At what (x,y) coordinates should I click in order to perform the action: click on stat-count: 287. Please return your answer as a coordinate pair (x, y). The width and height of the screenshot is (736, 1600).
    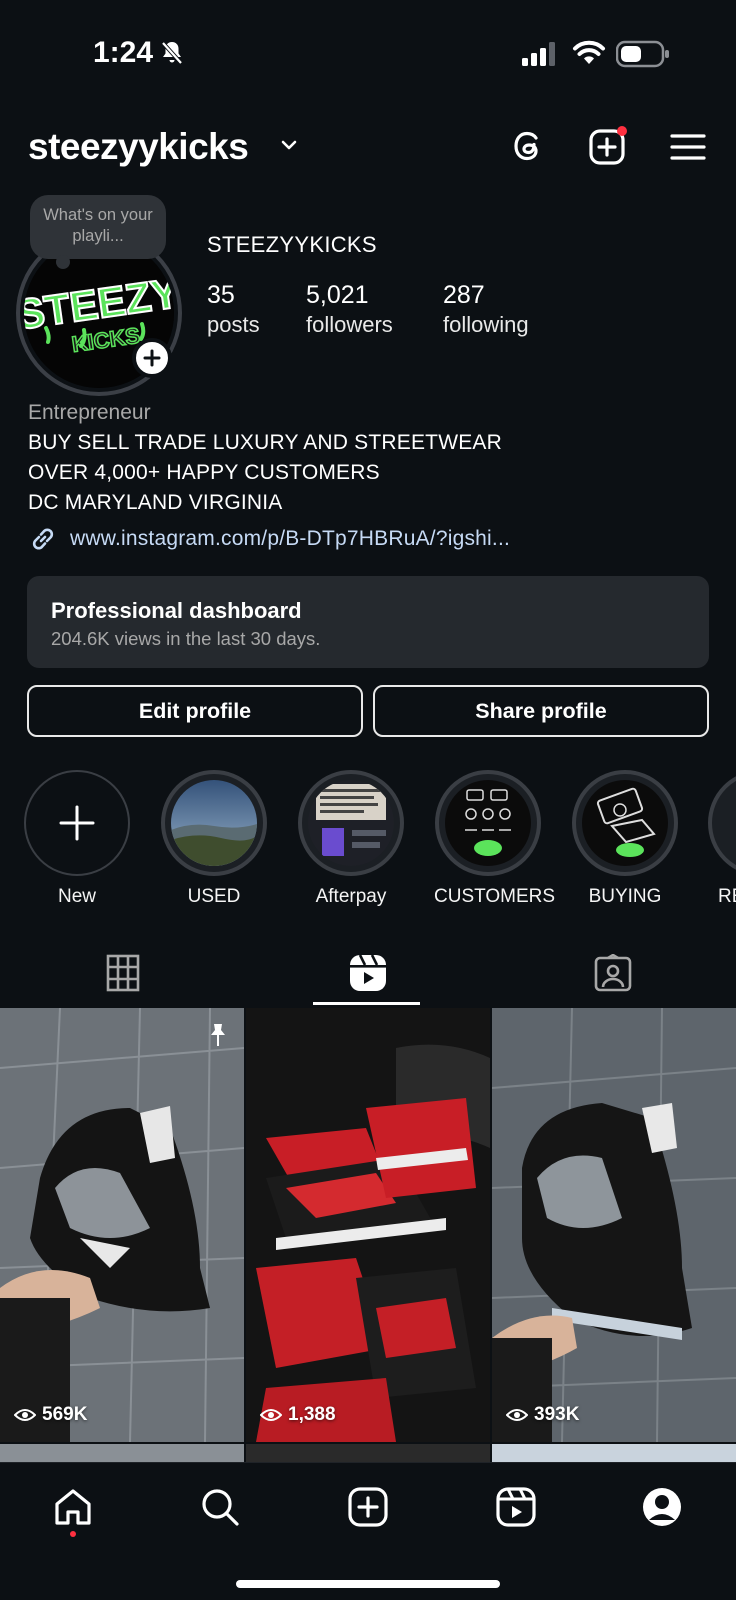
    Looking at the image, I should click on (464, 295).